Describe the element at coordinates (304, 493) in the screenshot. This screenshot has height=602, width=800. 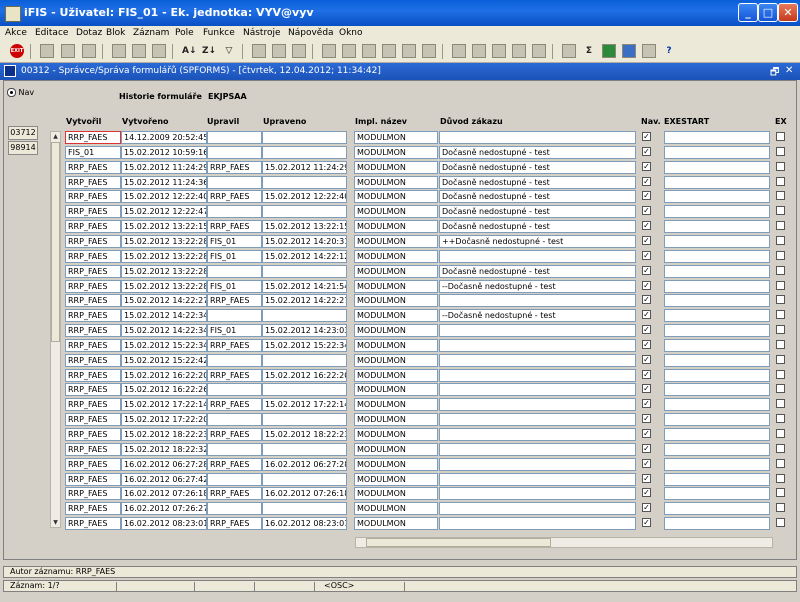
I see `cell-modified: 16.02.2012 07:26:18` at that location.